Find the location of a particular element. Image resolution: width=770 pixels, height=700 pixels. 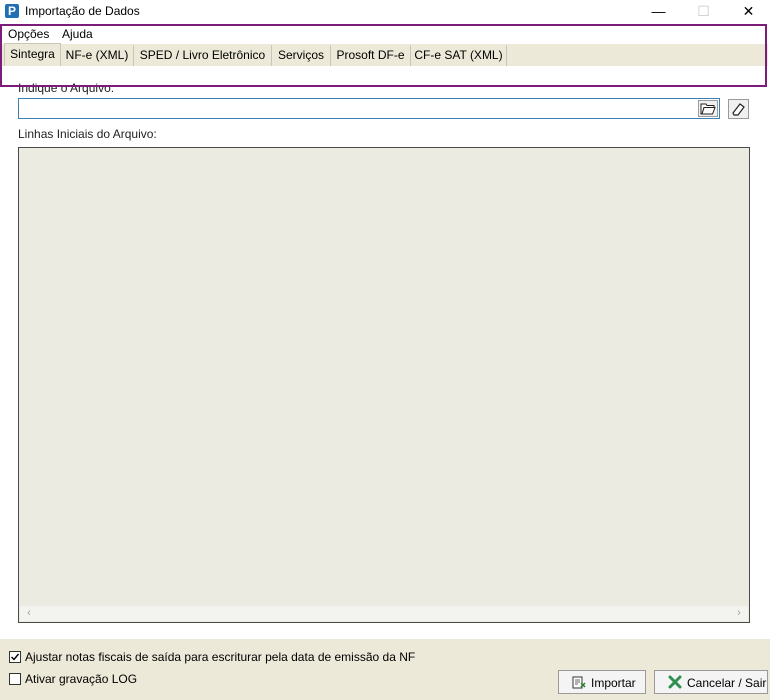

checkmark-icon is located at coordinates (15, 657).